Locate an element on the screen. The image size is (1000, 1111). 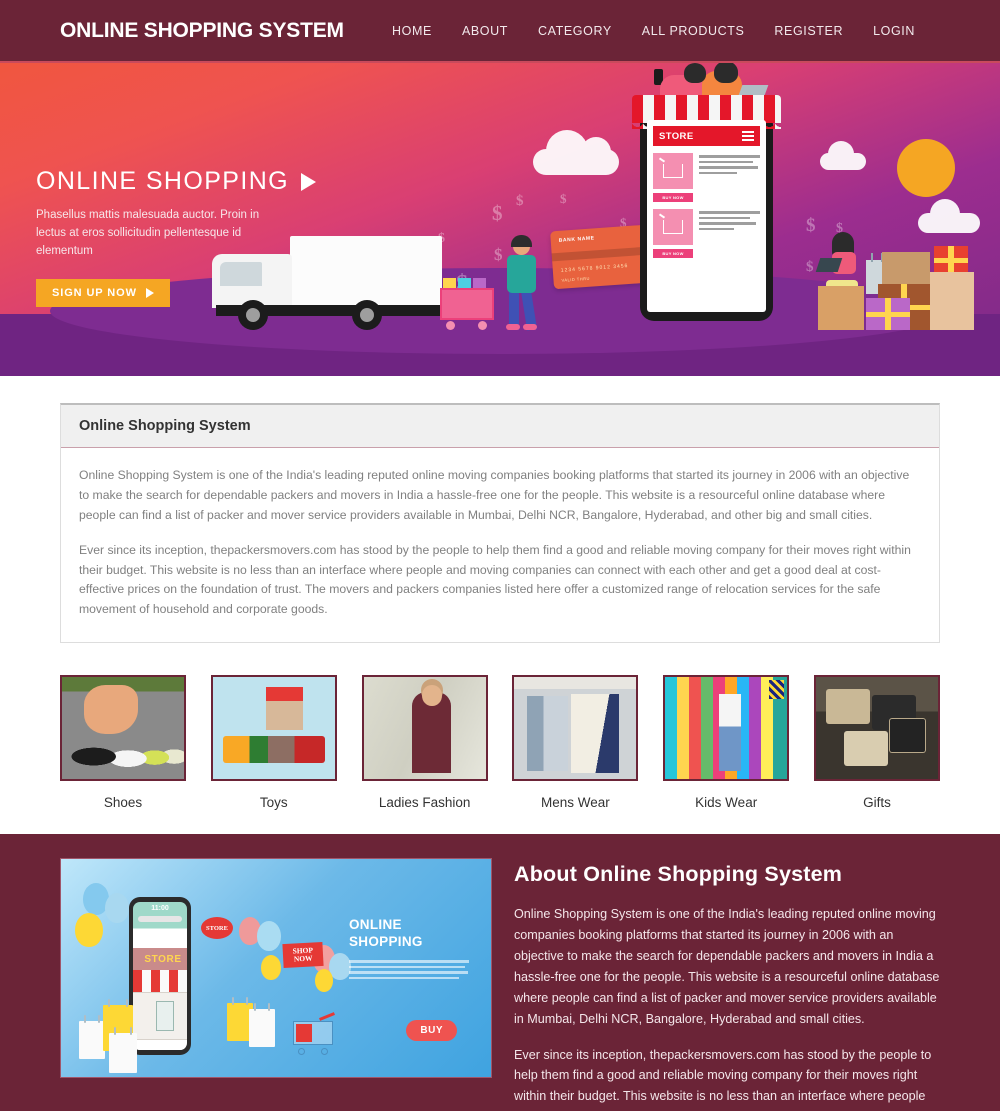
ladies-fashion-thumbnail is located at coordinates (424, 728).